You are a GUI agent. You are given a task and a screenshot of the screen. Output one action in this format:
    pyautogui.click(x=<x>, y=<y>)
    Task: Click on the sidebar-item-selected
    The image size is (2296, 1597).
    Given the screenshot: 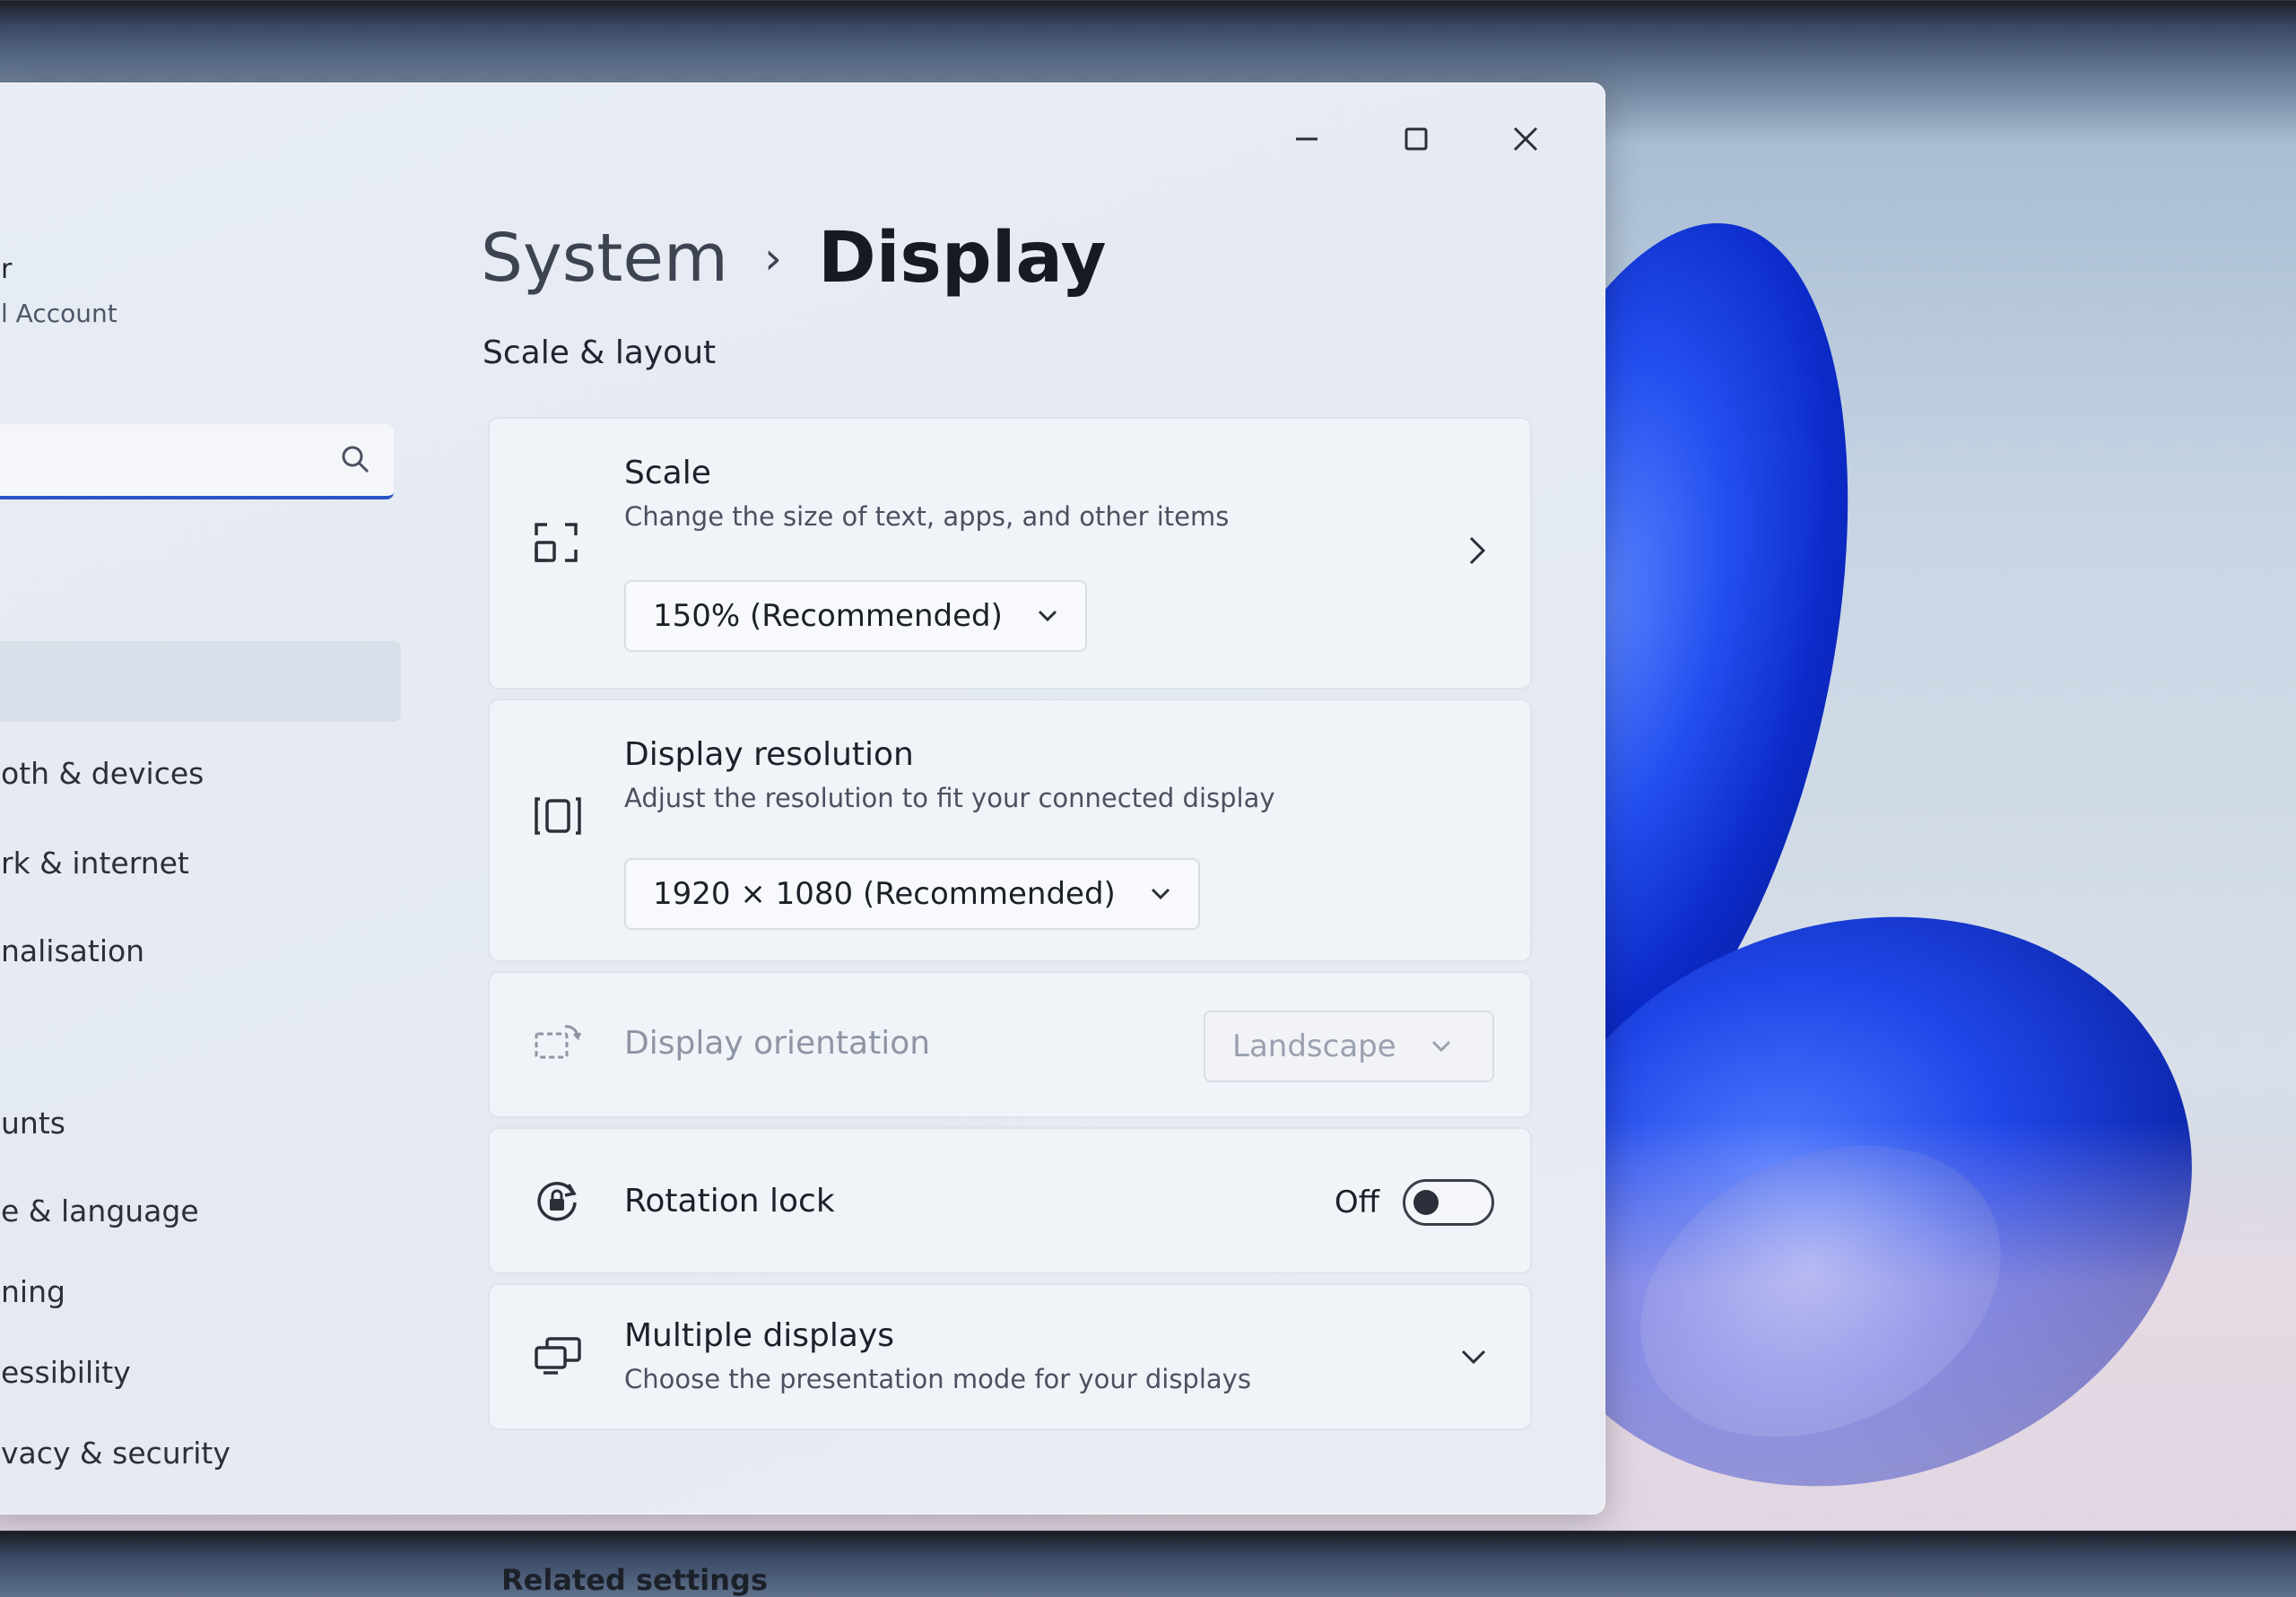 What is the action you would take?
    pyautogui.click(x=200, y=681)
    